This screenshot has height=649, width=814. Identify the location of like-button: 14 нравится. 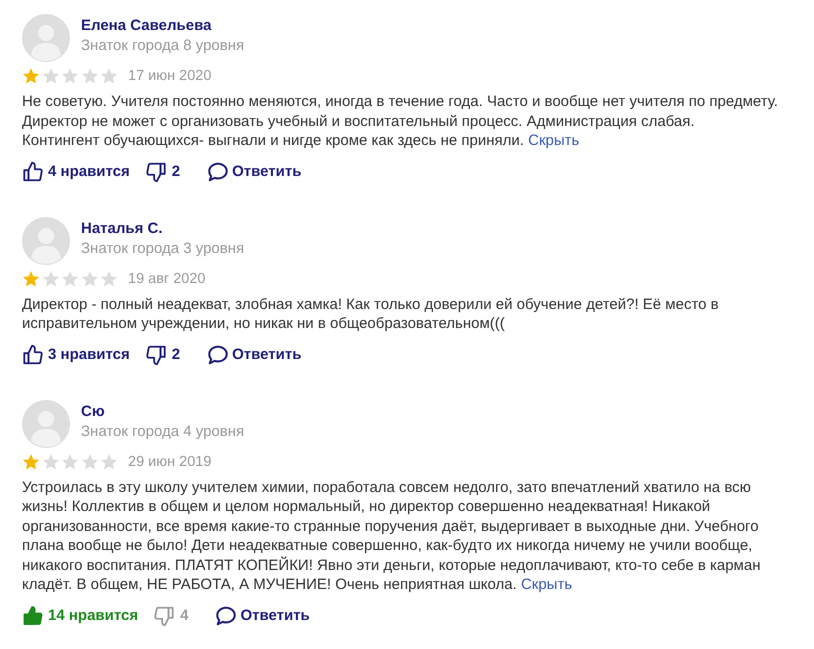
(80, 615).